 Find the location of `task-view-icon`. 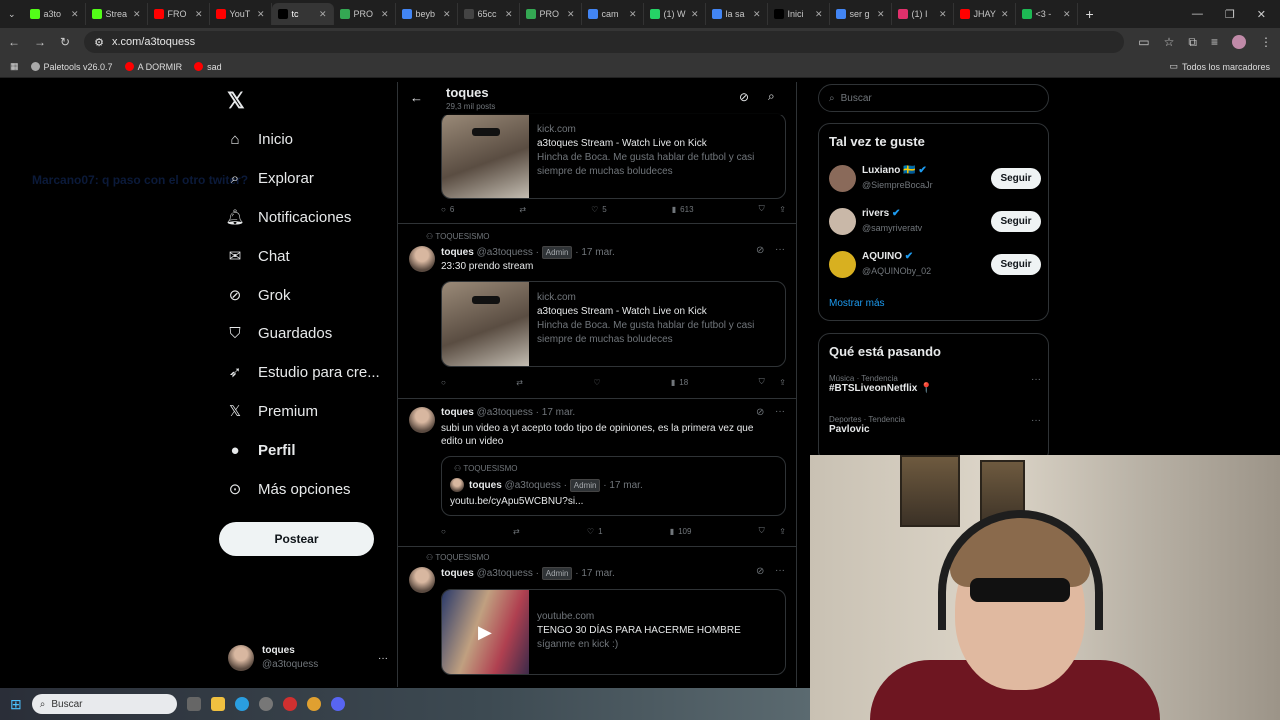

task-view-icon is located at coordinates (193, 704).